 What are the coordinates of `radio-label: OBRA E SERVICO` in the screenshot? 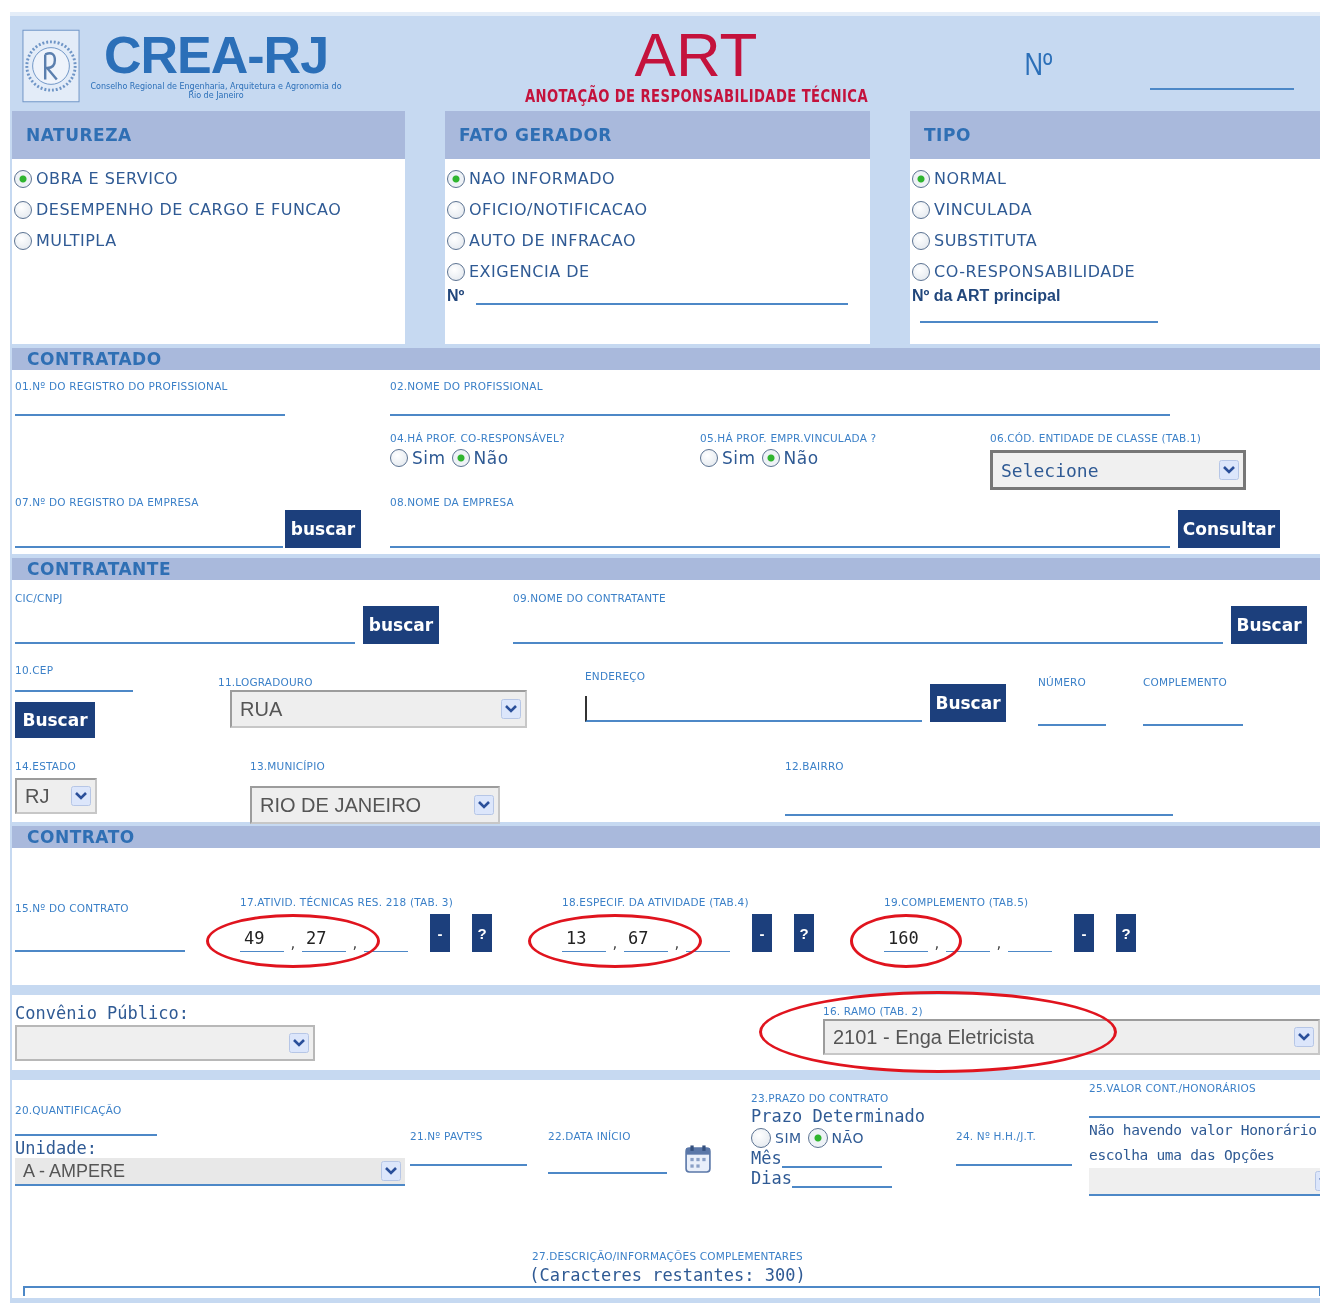 It's located at (107, 178).